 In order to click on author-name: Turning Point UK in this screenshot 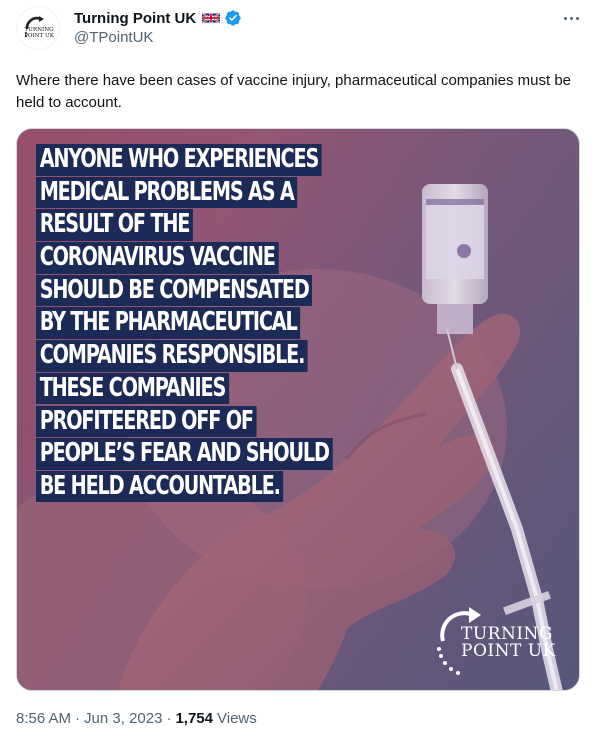, I will do `click(135, 18)`.